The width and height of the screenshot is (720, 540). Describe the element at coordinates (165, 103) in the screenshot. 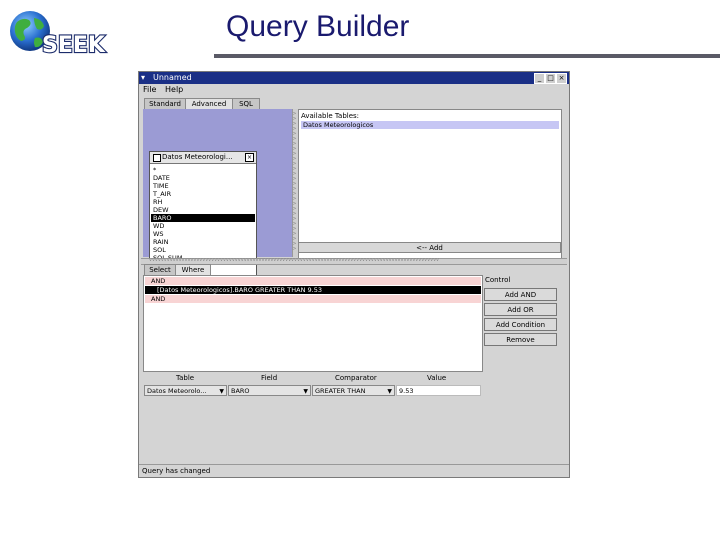

I see `tab-standard: Standard` at that location.